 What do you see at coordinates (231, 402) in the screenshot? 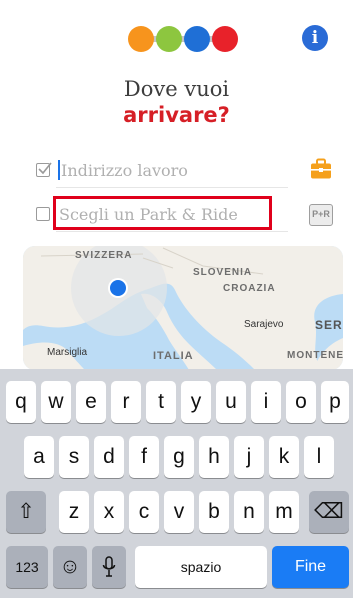
I see `key-u: u` at bounding box center [231, 402].